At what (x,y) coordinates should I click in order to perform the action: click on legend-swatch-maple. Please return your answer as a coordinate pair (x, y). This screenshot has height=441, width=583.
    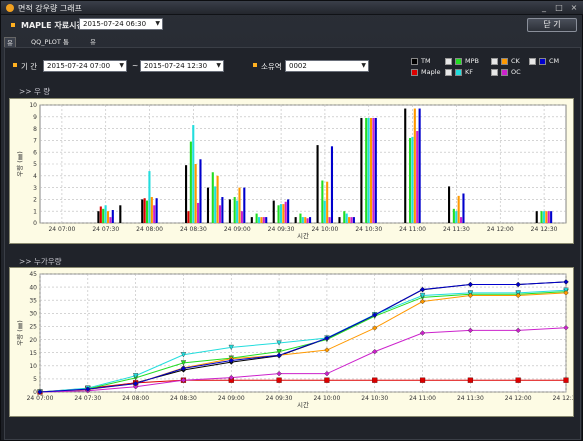
    Looking at the image, I should click on (414, 72).